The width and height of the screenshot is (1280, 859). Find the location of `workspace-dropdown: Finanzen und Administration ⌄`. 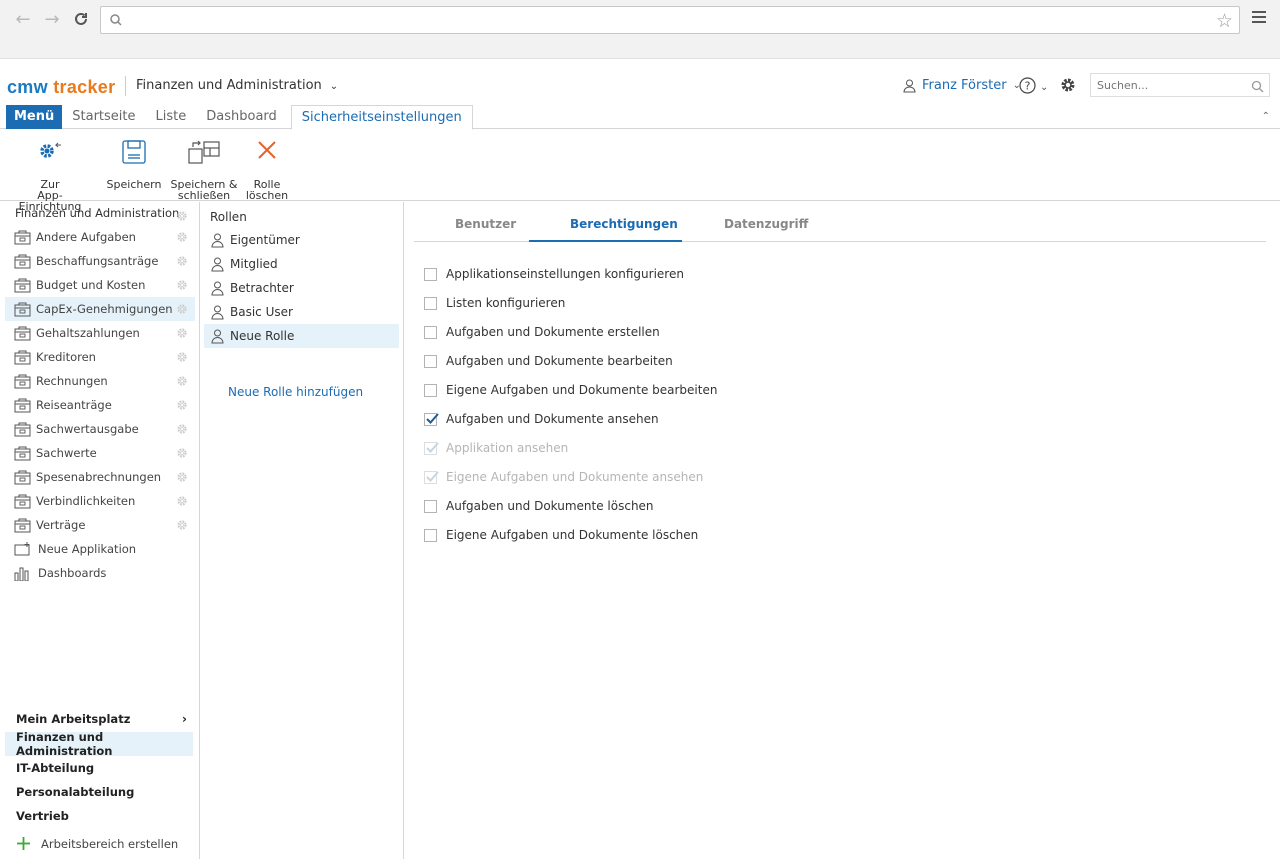

workspace-dropdown: Finanzen und Administration ⌄ is located at coordinates (237, 85).